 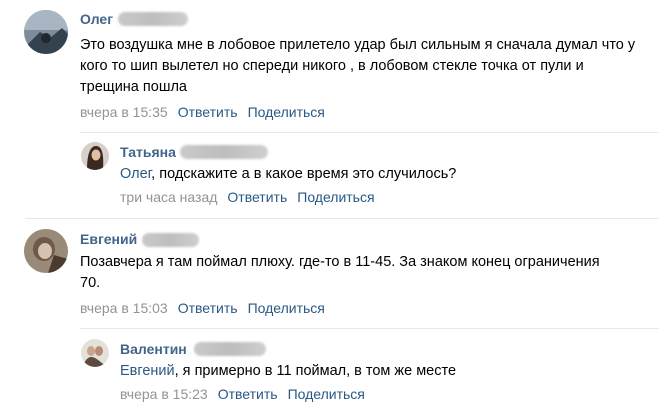 I want to click on comment-author-name: Евгений, so click(x=108, y=239).